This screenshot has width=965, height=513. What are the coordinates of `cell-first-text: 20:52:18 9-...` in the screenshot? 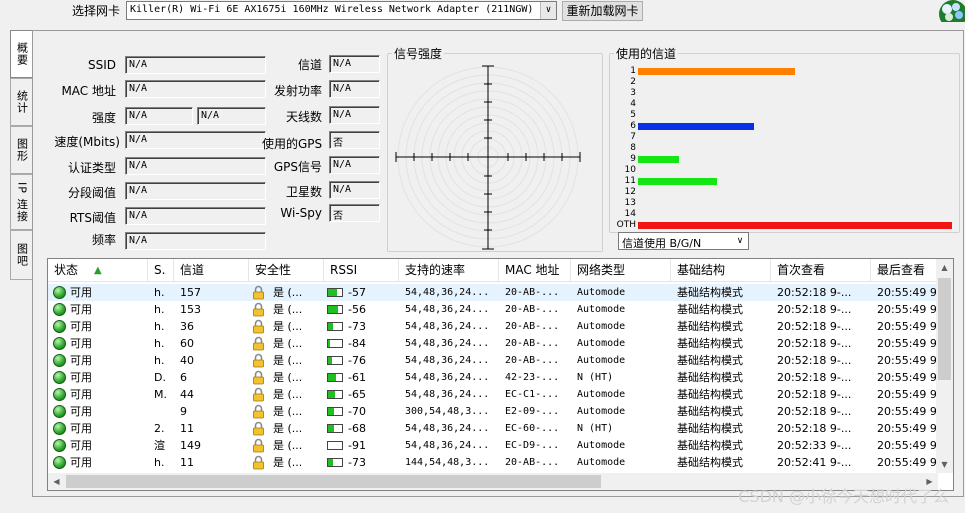 It's located at (814, 428).